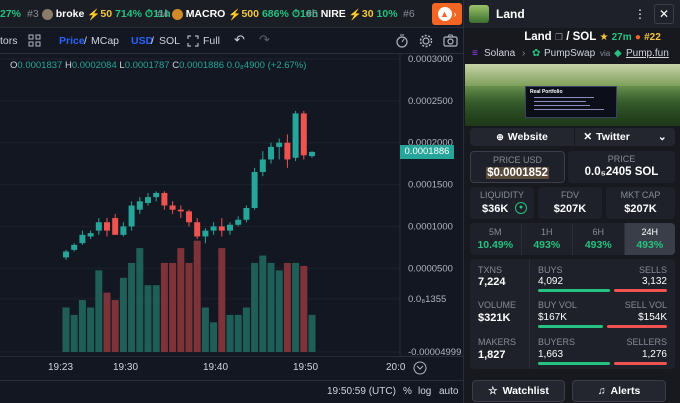 This screenshot has height=403, width=680. I want to click on buy-vol-bar, so click(570, 326).